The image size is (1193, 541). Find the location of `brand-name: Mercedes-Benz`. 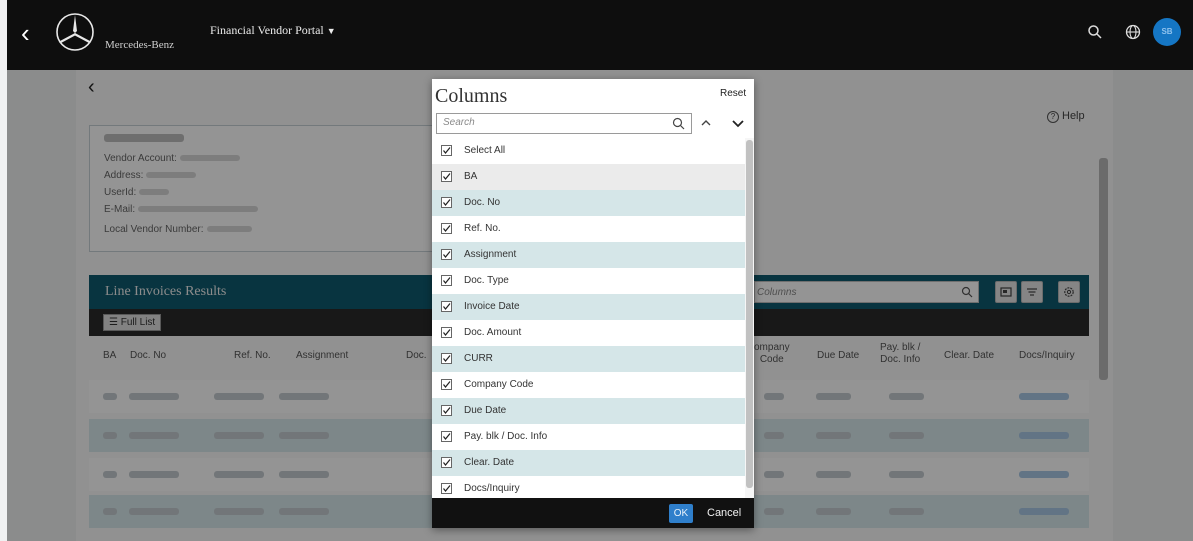

brand-name: Mercedes-Benz is located at coordinates (140, 45).